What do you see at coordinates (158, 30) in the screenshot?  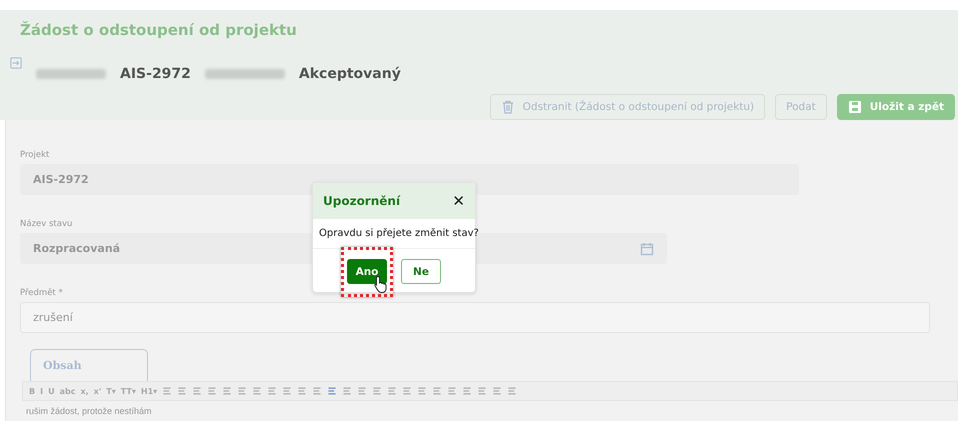 I see `page-title: Žádost o odstoupení od projektu` at bounding box center [158, 30].